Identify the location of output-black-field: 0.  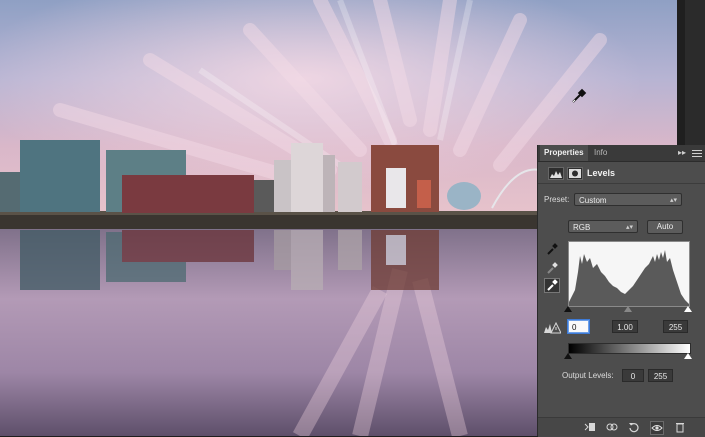
(633, 375).